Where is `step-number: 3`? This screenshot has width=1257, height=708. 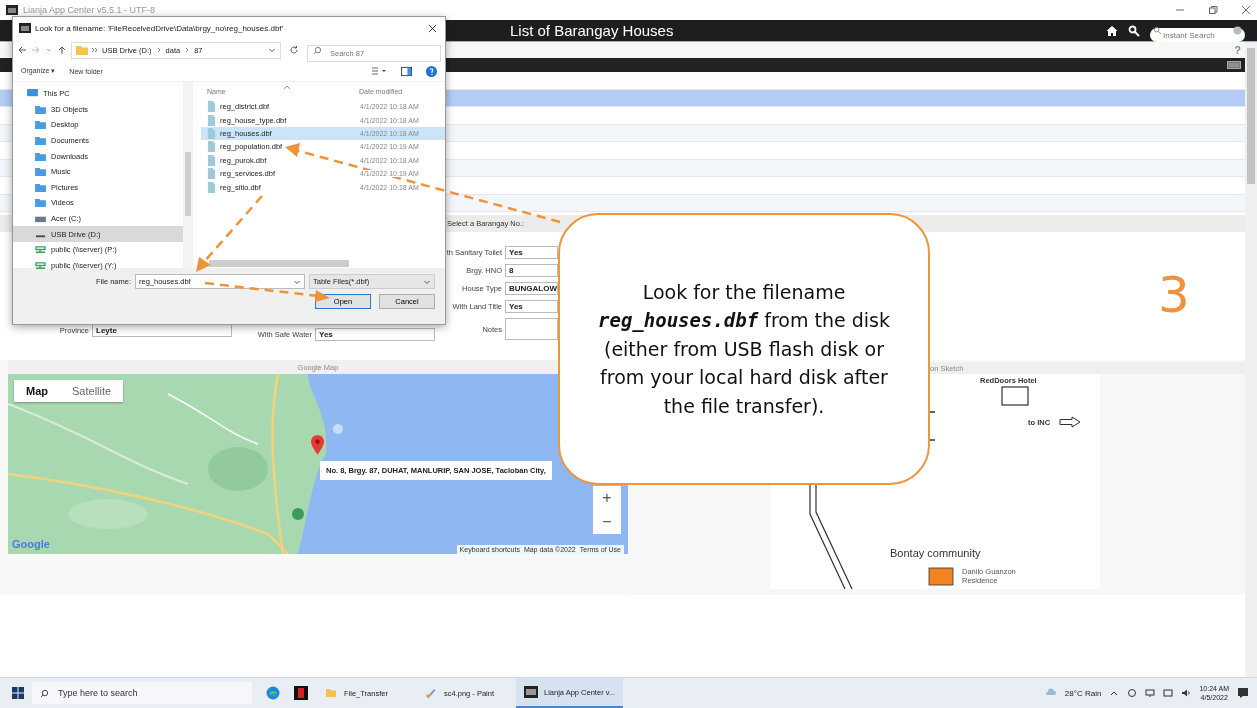 step-number: 3 is located at coordinates (1174, 295).